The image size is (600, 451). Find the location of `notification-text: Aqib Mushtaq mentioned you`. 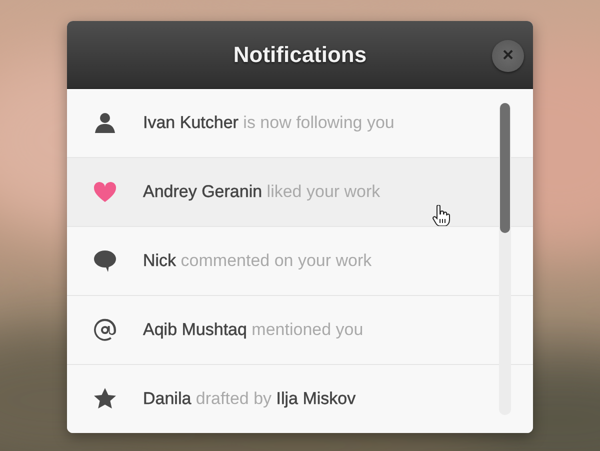

notification-text: Aqib Mushtaq mentioned you is located at coordinates (253, 330).